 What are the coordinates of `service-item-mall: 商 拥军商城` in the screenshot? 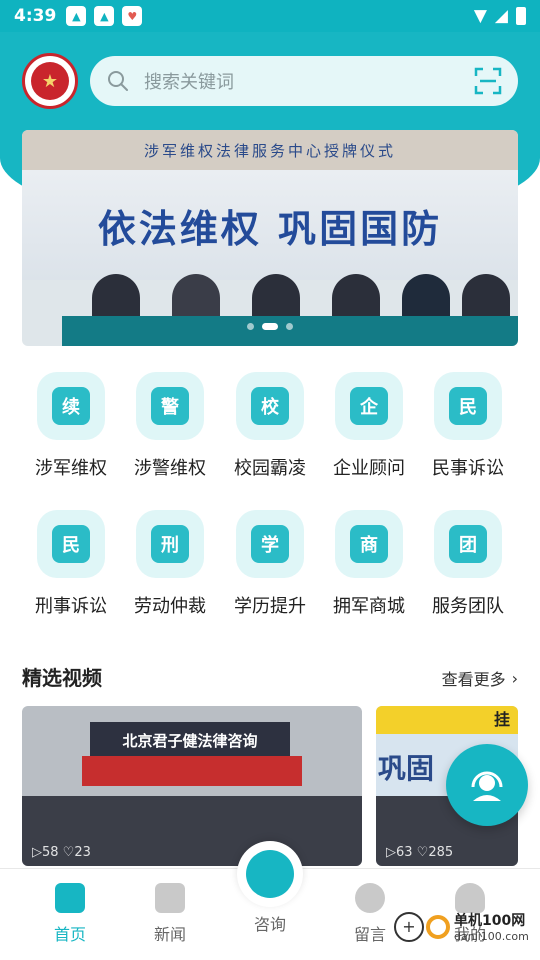 It's located at (369, 564).